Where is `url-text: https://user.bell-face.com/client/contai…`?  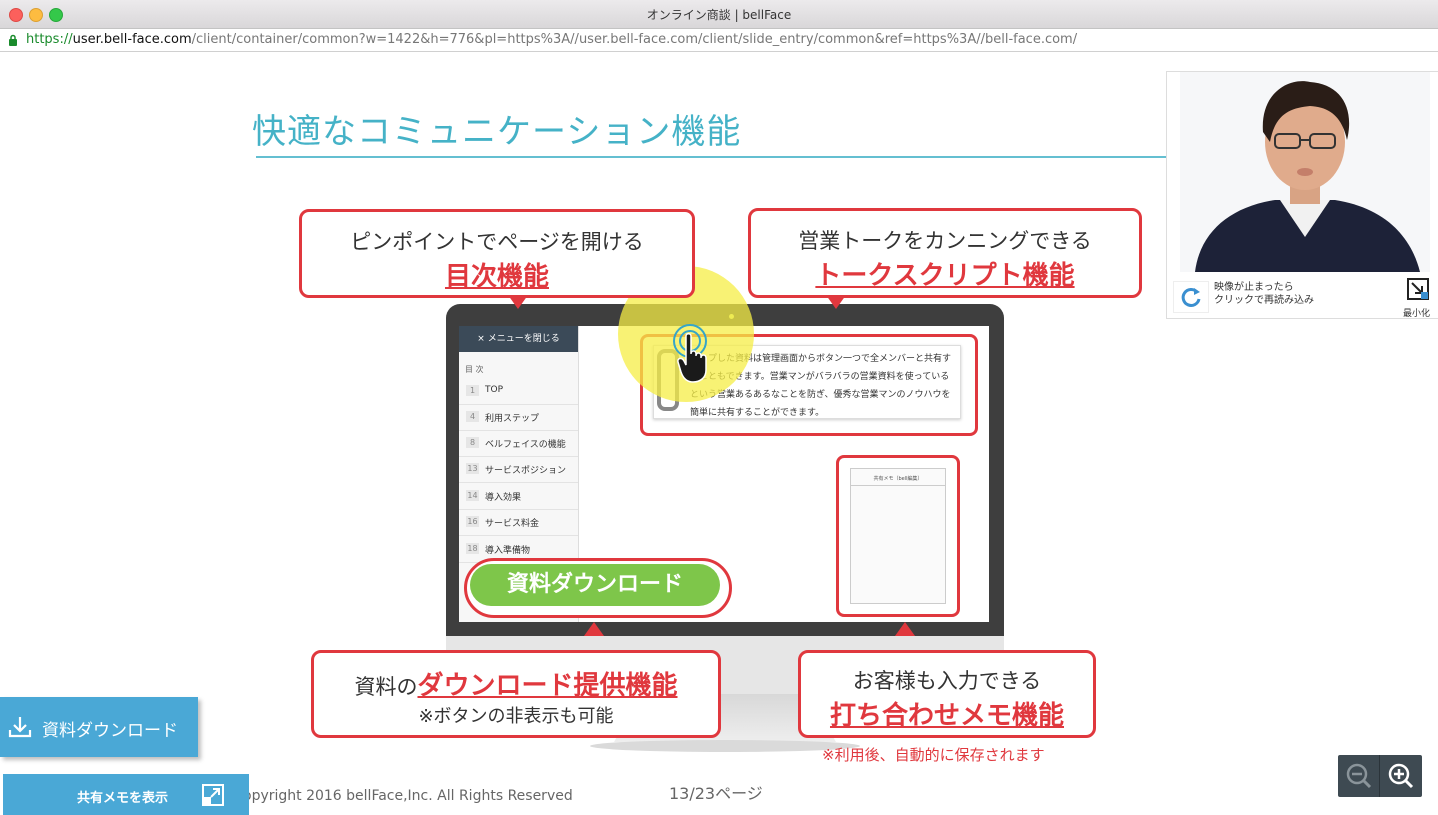
url-text: https://user.bell-face.com/client/contai… is located at coordinates (551, 39).